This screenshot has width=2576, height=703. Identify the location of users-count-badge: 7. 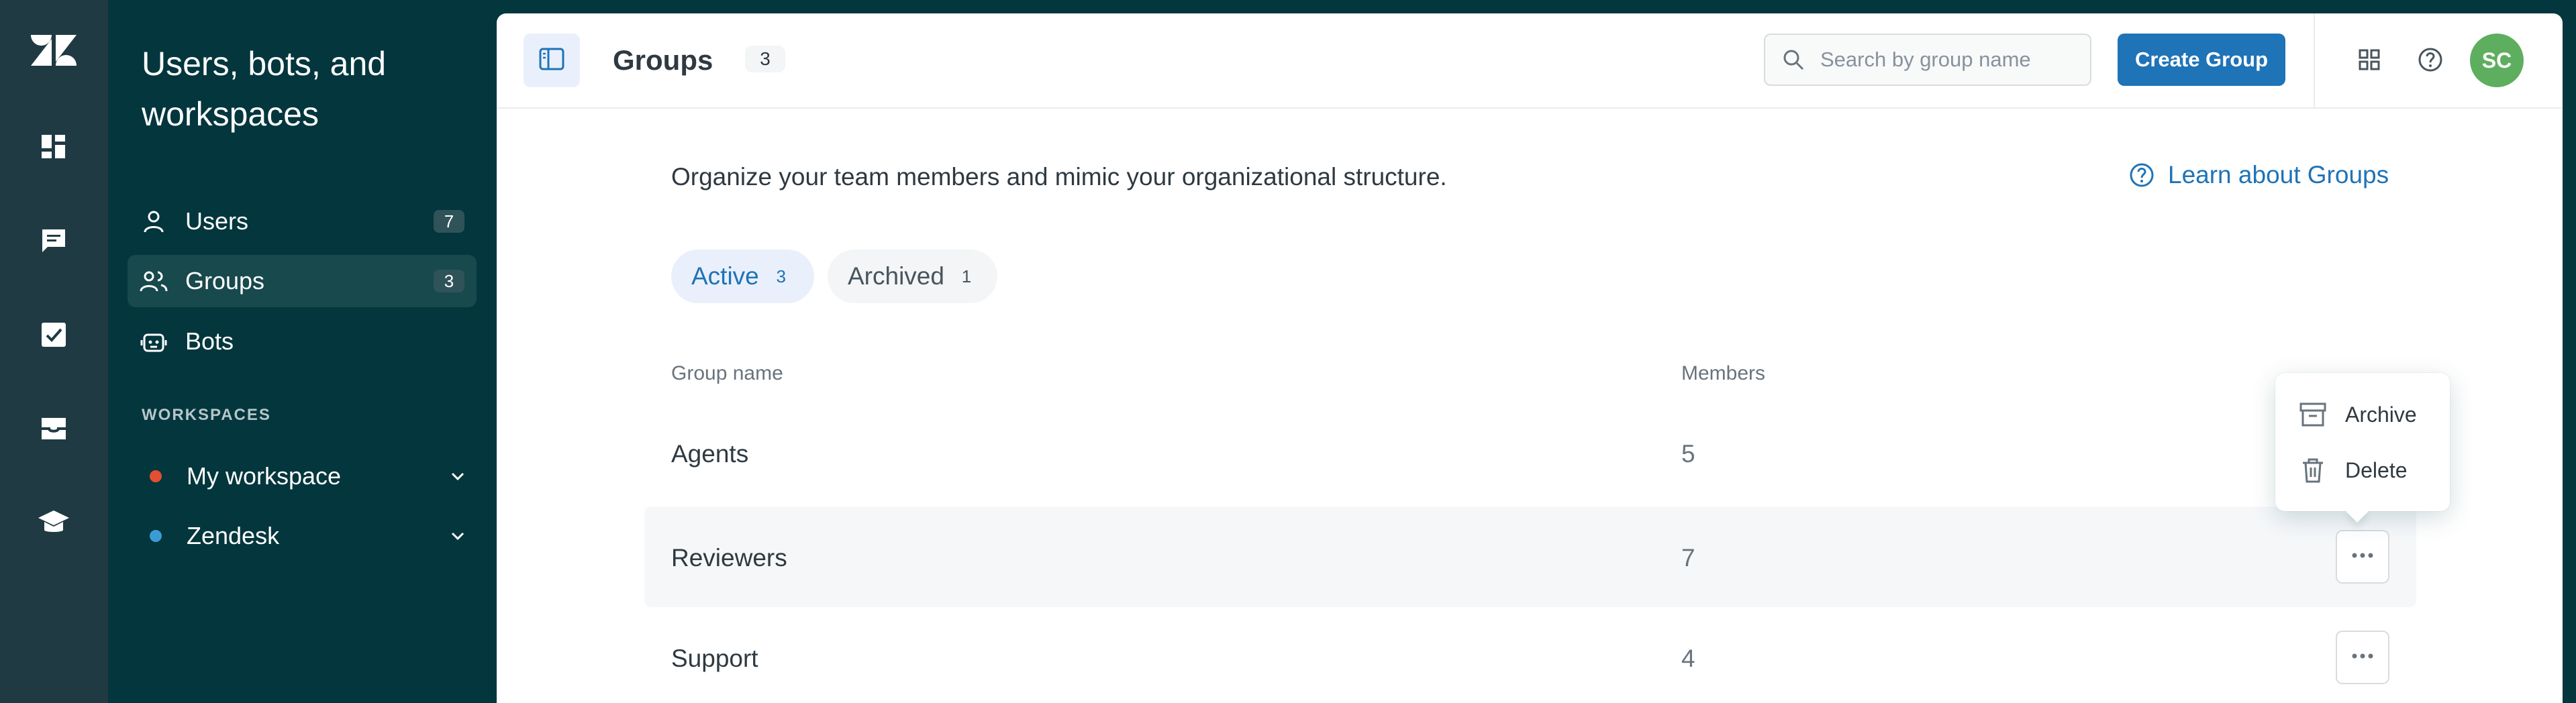
(449, 221).